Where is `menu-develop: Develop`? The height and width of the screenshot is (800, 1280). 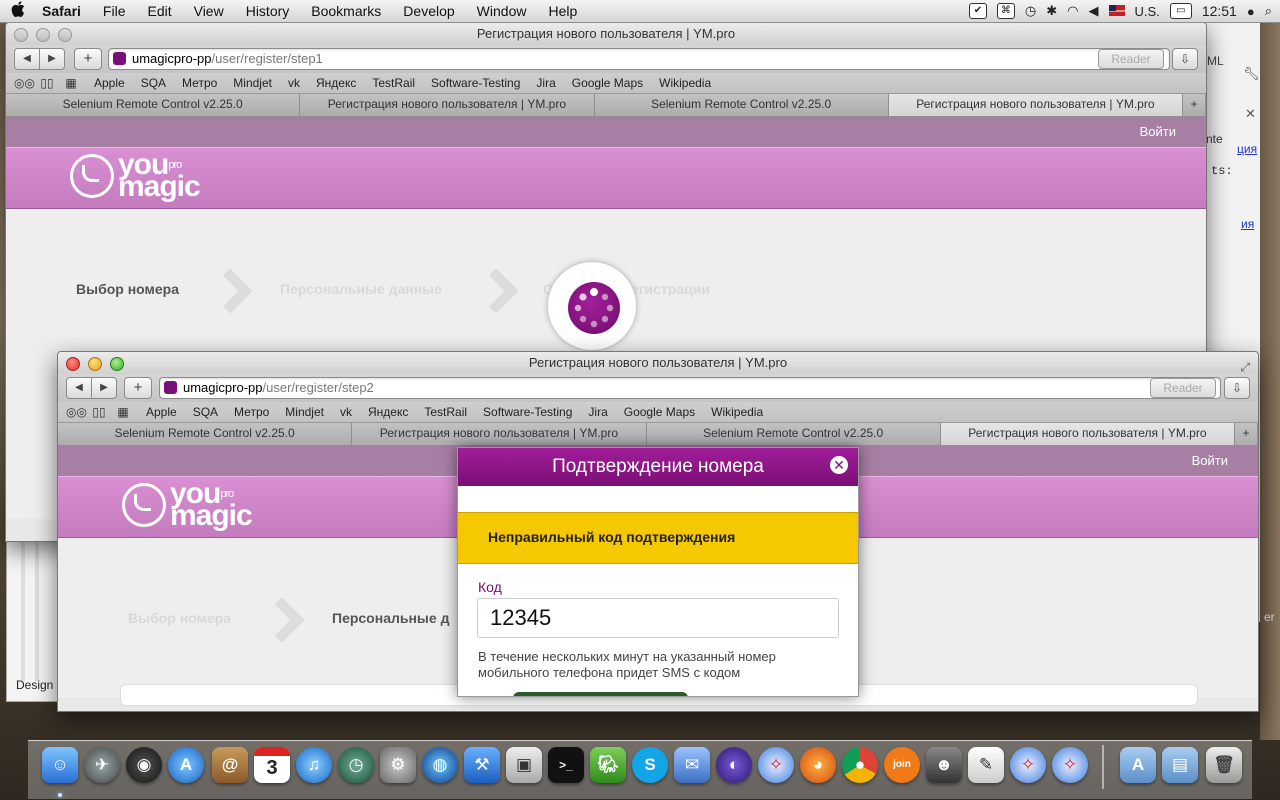 menu-develop: Develop is located at coordinates (428, 11).